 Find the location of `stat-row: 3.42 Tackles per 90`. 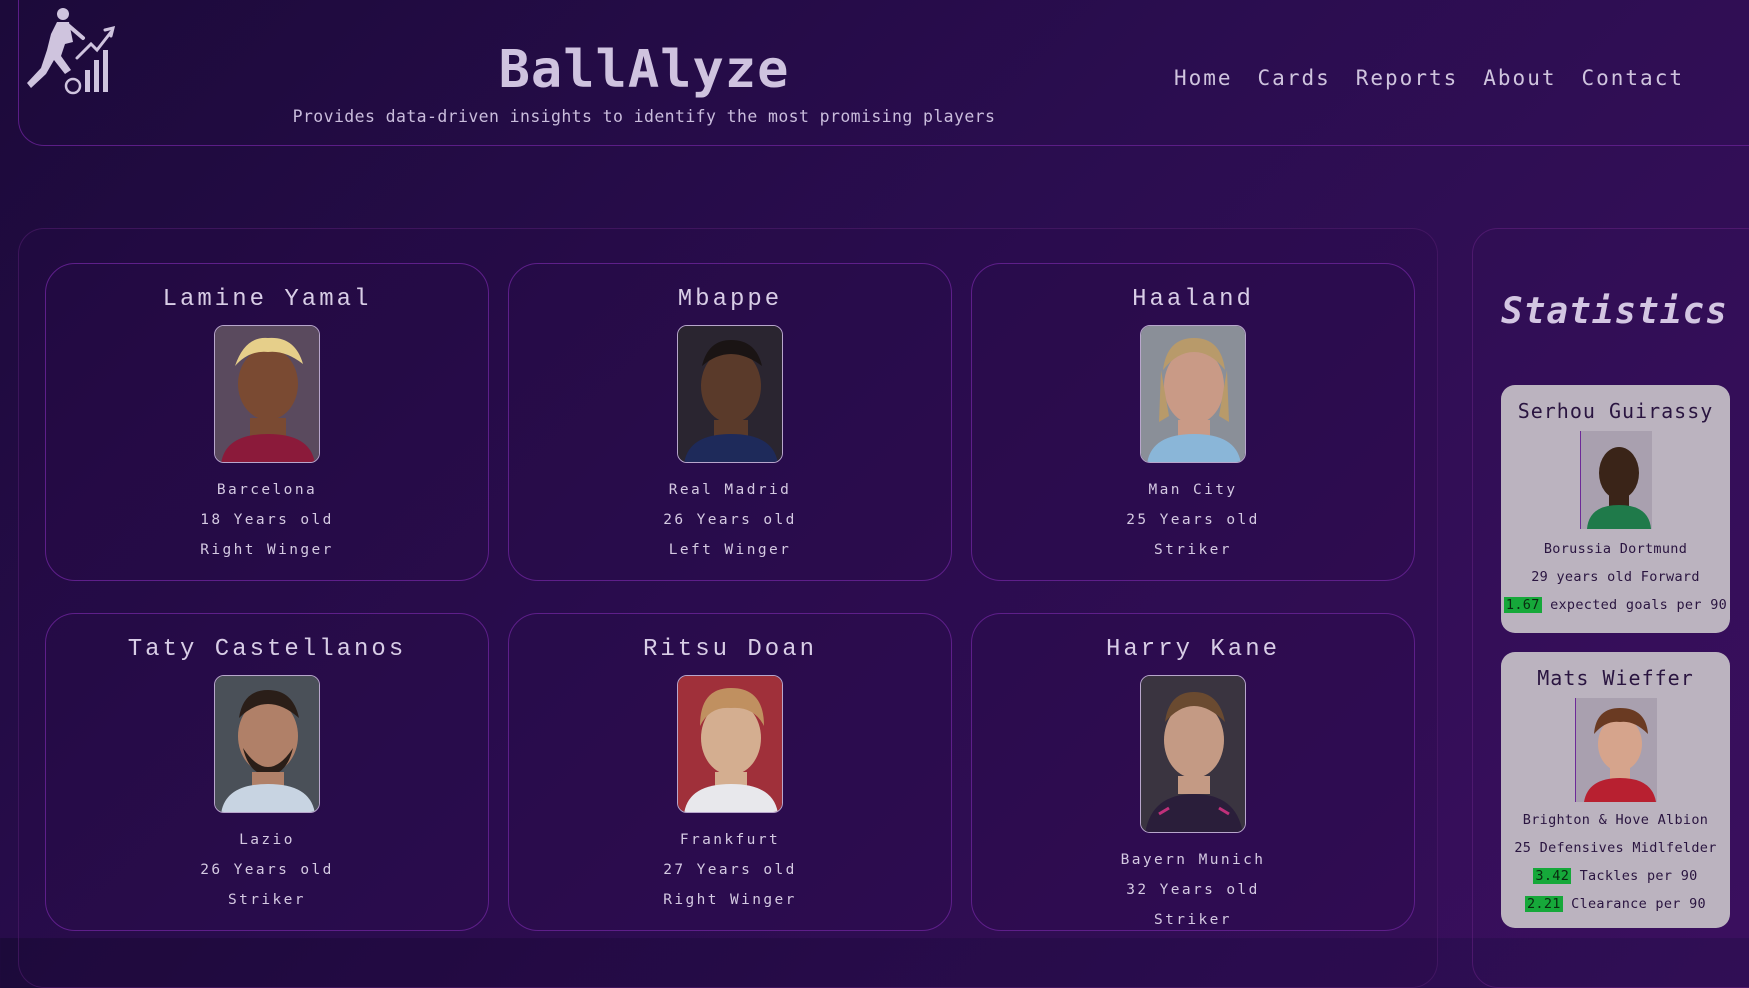

stat-row: 3.42 Tackles per 90 is located at coordinates (1615, 876).